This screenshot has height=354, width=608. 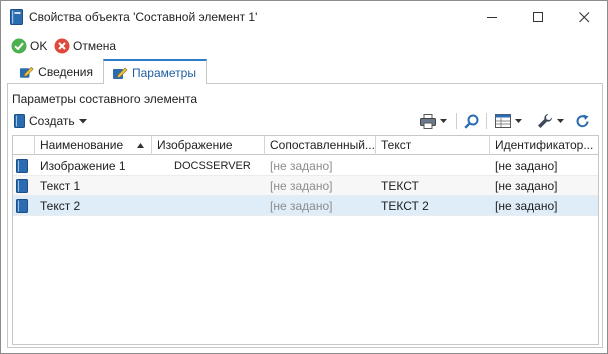 I want to click on ok-button: OK, so click(x=29, y=46).